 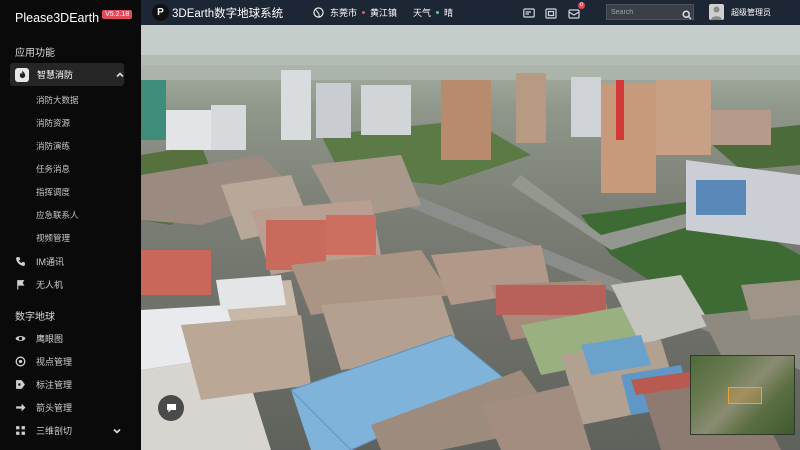 What do you see at coordinates (20, 407) in the screenshot?
I see `arrow-icon` at bounding box center [20, 407].